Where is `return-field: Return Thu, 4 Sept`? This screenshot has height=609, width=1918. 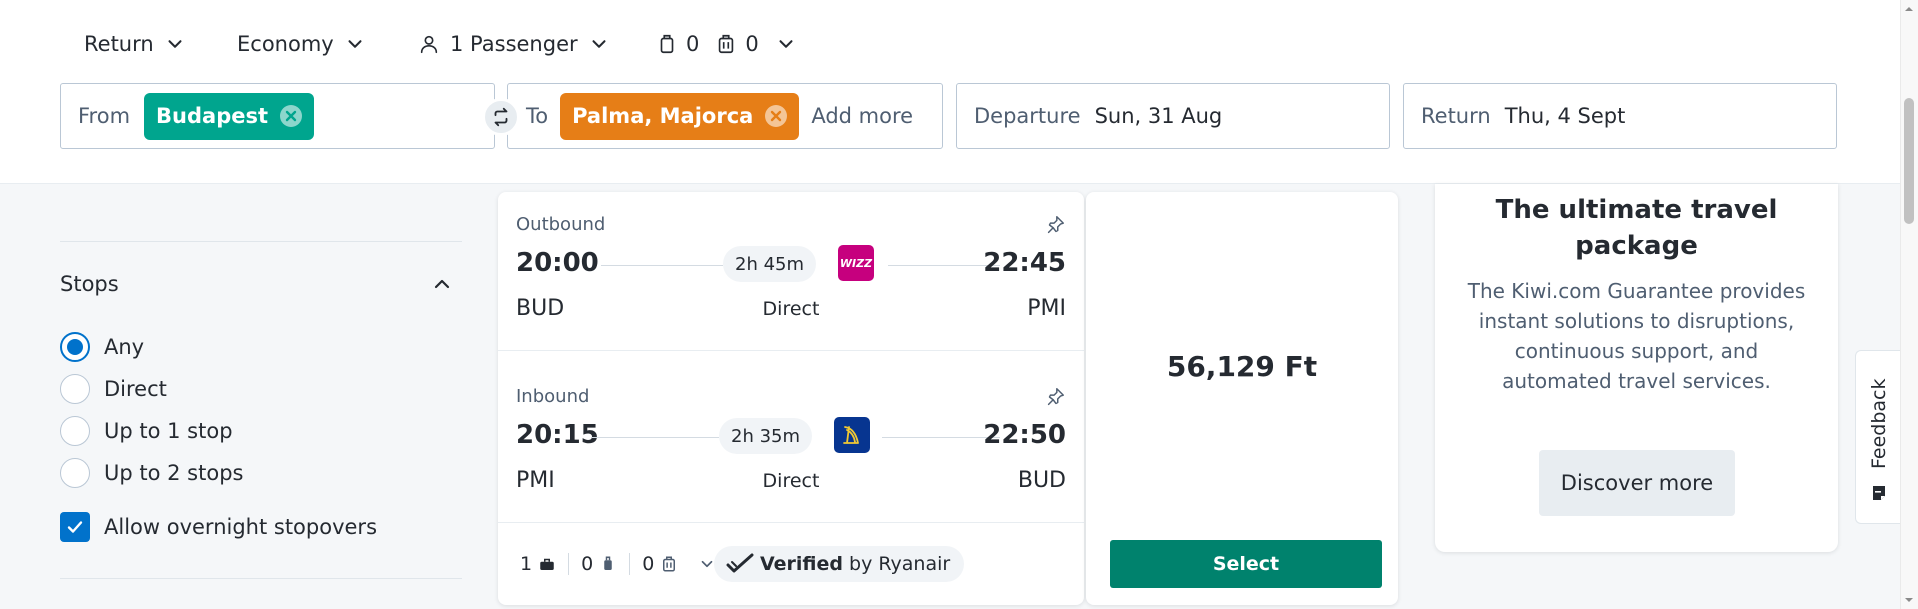 return-field: Return Thu, 4 Sept is located at coordinates (1620, 116).